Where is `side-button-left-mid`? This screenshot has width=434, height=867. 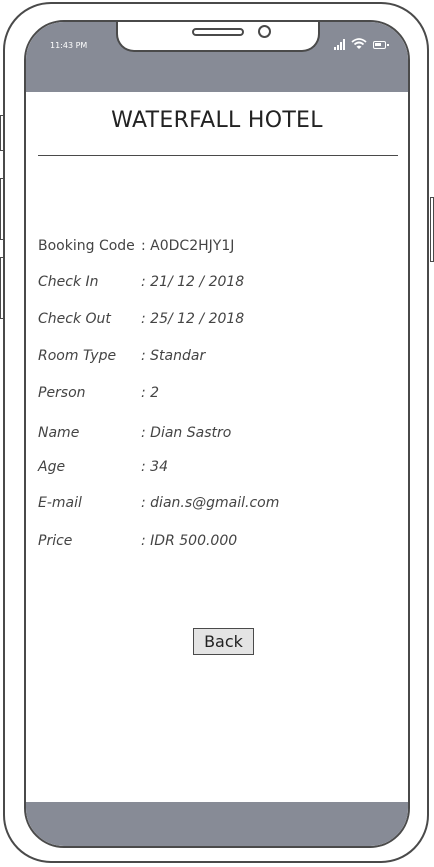
side-button-left-mid is located at coordinates (2, 209).